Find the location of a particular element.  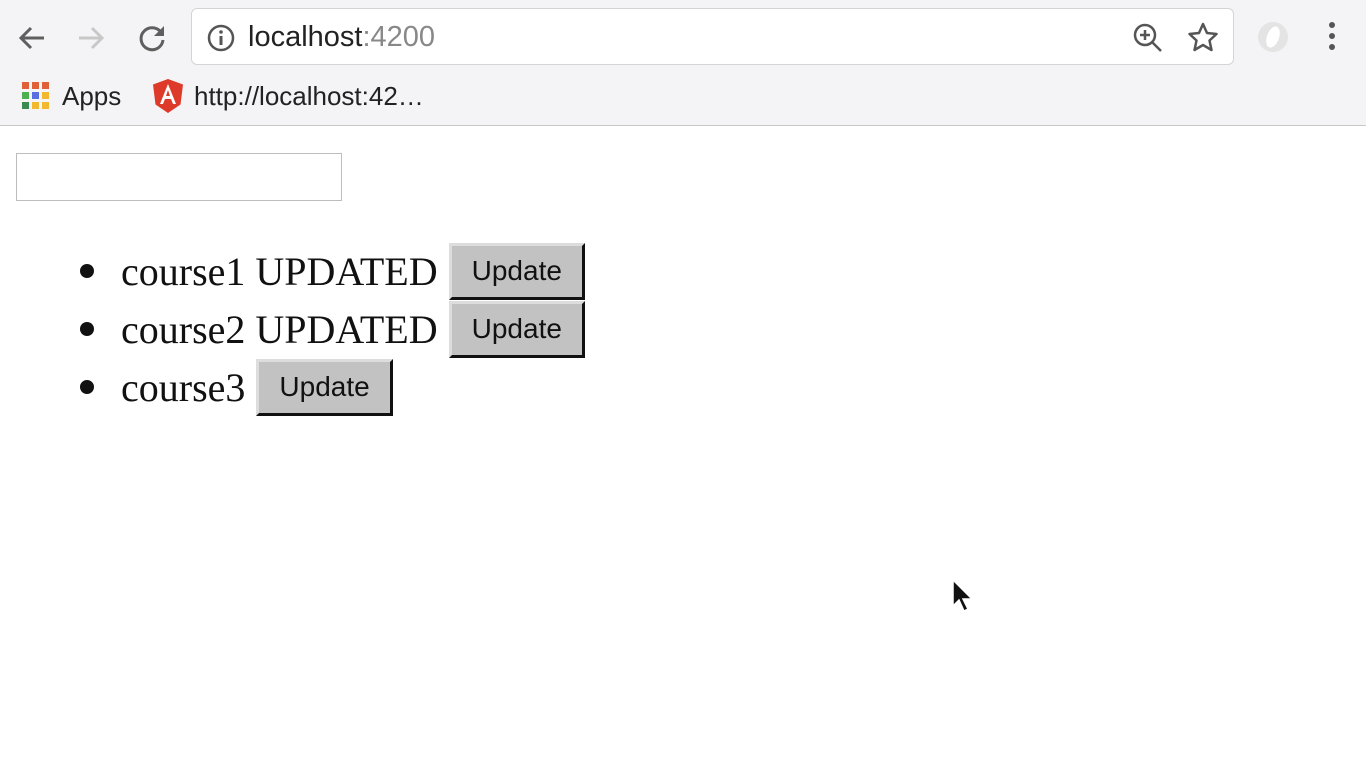

forward-button is located at coordinates (91, 38).